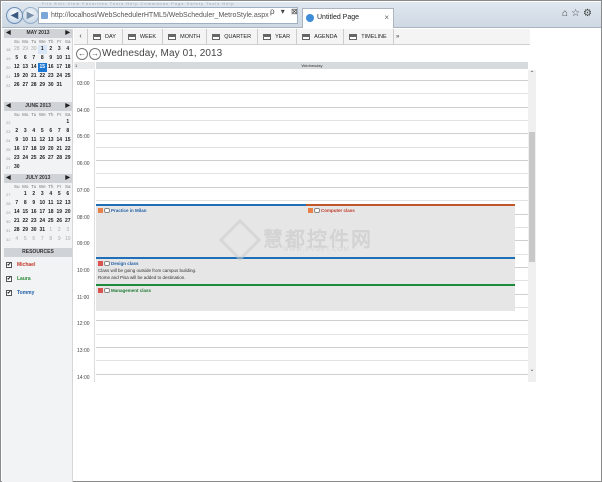 The width and height of the screenshot is (602, 482). I want to click on event-computer-class: Computer class, so click(410, 230).